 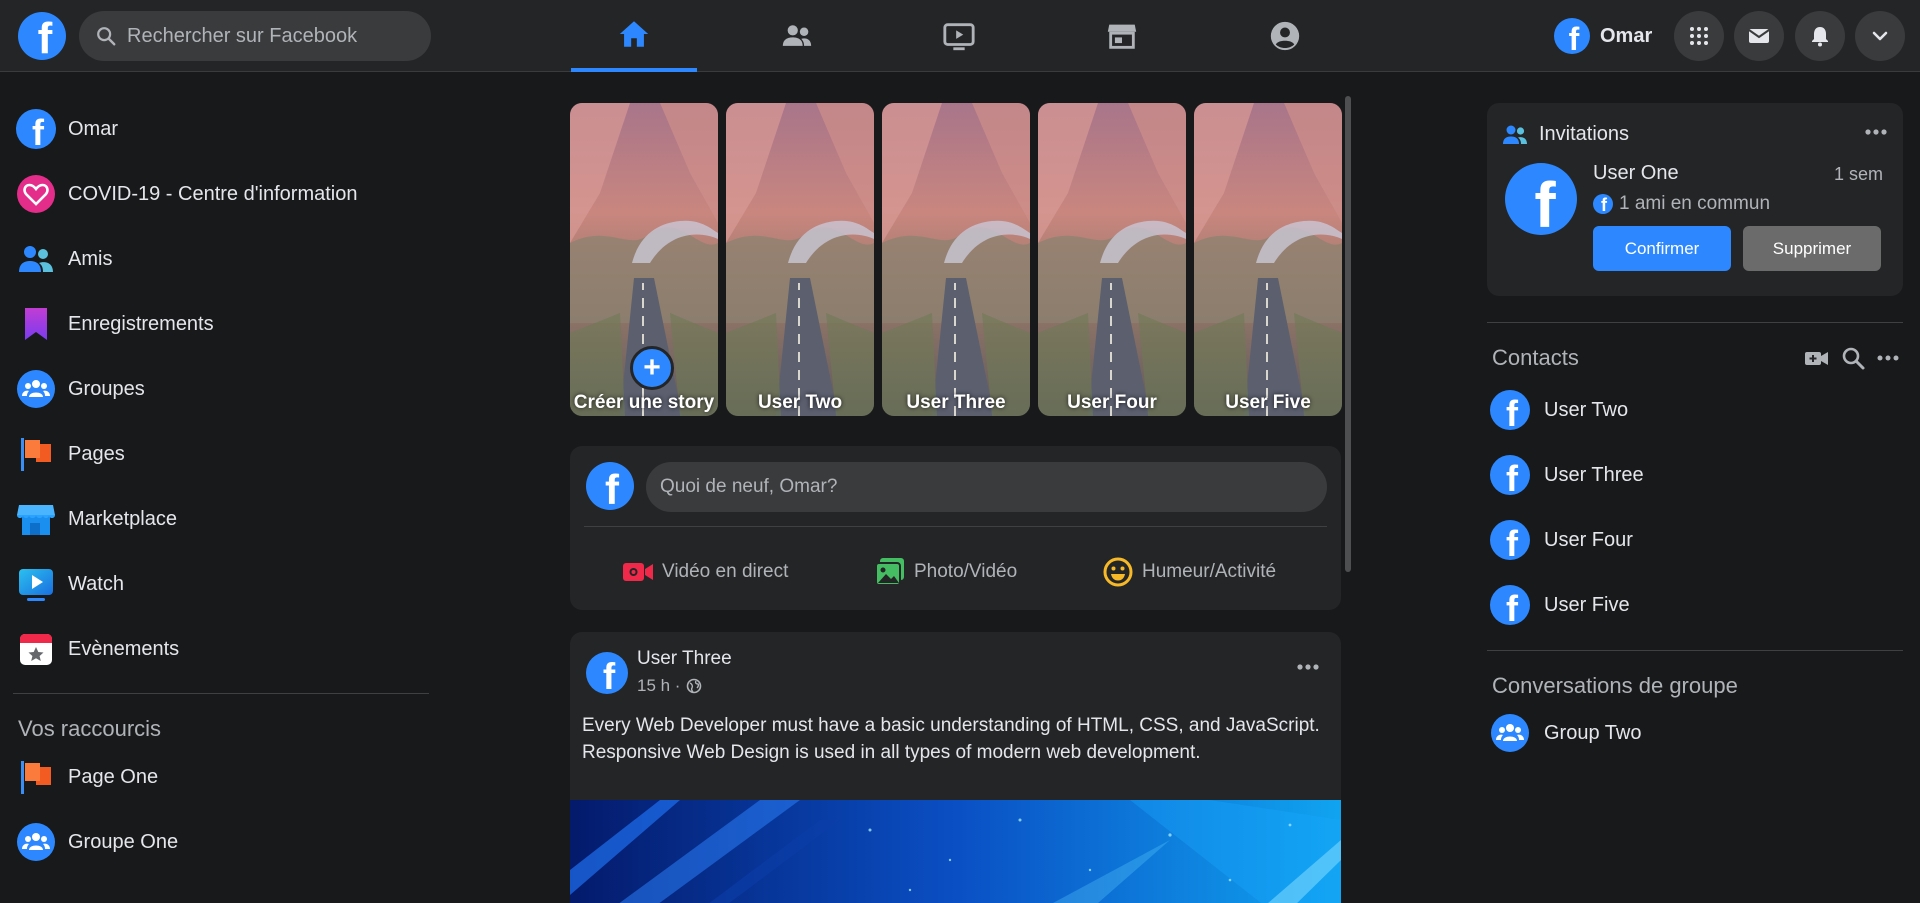 I want to click on request-user-name: User One, so click(x=1636, y=173).